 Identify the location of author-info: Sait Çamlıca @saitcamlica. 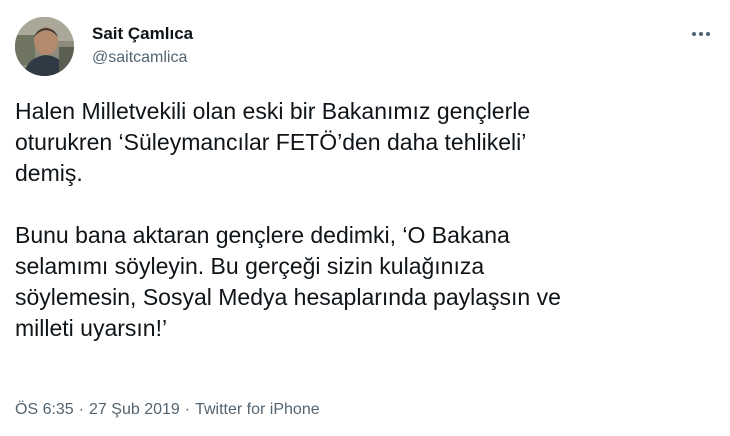
(142, 46).